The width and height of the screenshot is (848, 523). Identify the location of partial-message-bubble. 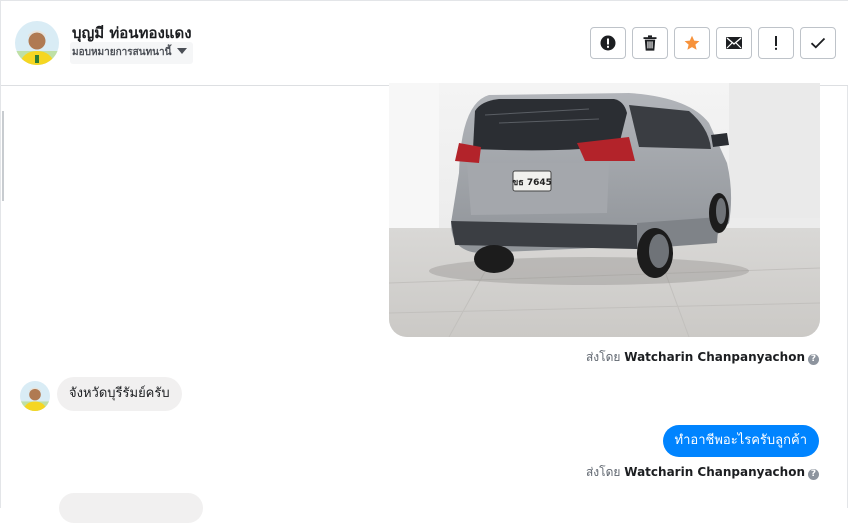
(131, 508).